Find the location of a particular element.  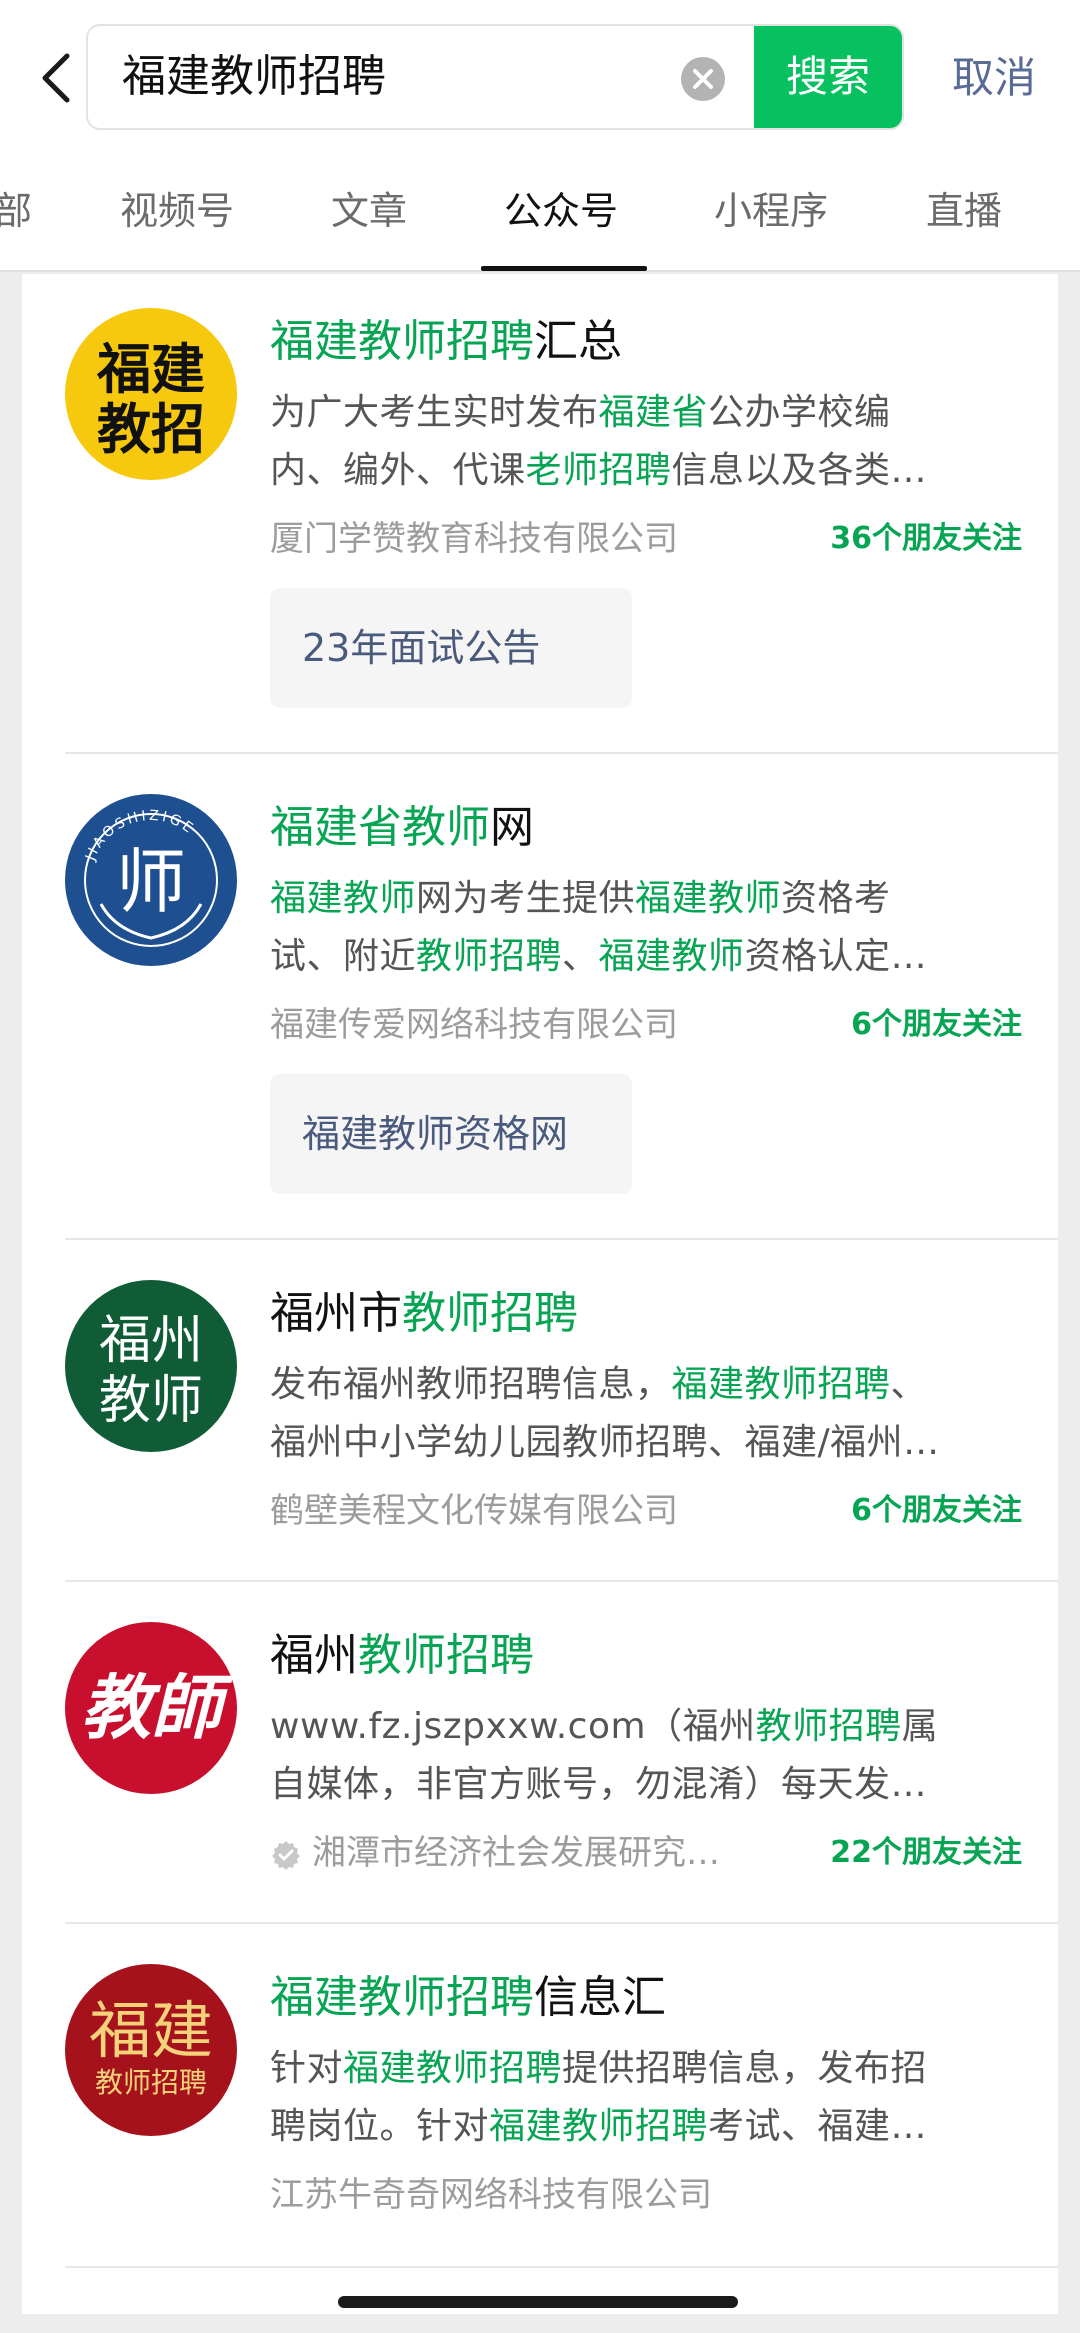

avatar: 福州 教师 is located at coordinates (151, 1366).